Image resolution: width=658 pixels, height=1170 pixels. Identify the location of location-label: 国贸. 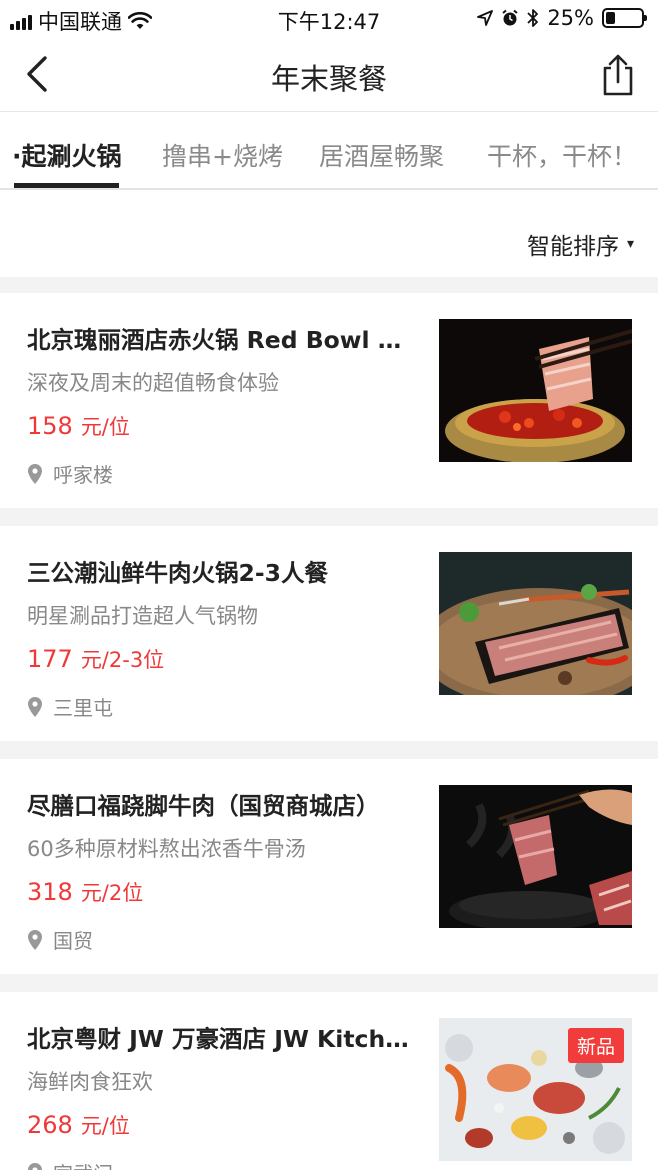
(73, 941).